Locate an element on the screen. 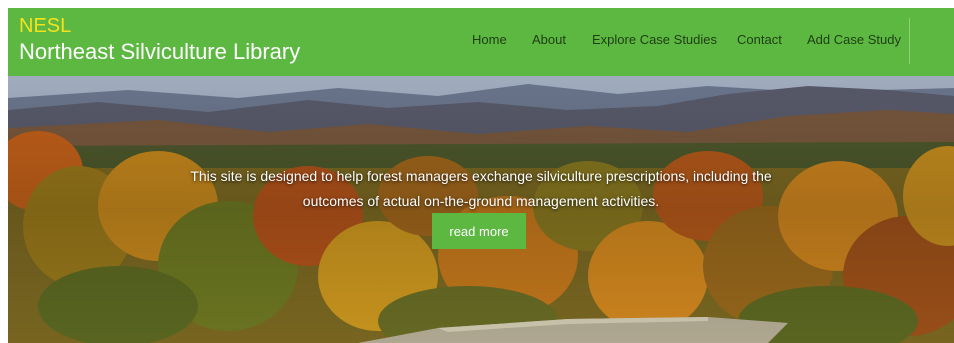 The height and width of the screenshot is (343, 954). nav-explore-case-studies-link: Explore Case Studies is located at coordinates (654, 40).